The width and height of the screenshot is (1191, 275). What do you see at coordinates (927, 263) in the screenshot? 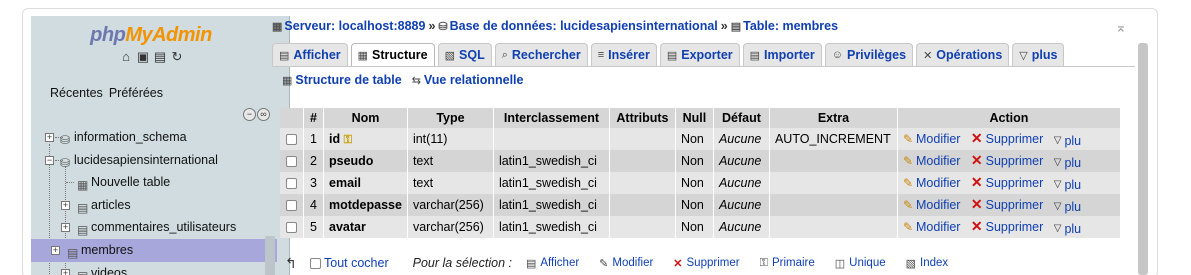
I see `bulk-index-button: ▧ Index` at bounding box center [927, 263].